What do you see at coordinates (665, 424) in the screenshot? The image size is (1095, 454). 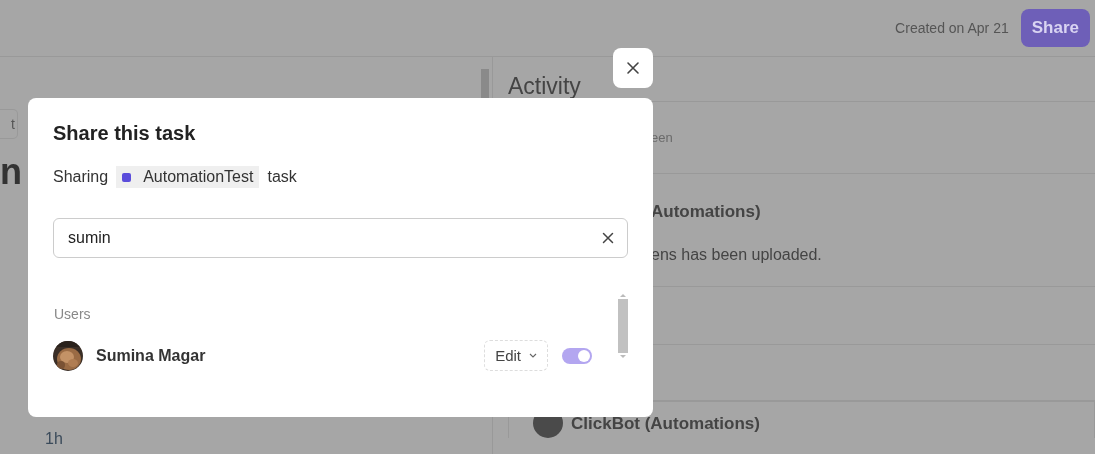 I see `activity-author: ClickBot (Automations)` at bounding box center [665, 424].